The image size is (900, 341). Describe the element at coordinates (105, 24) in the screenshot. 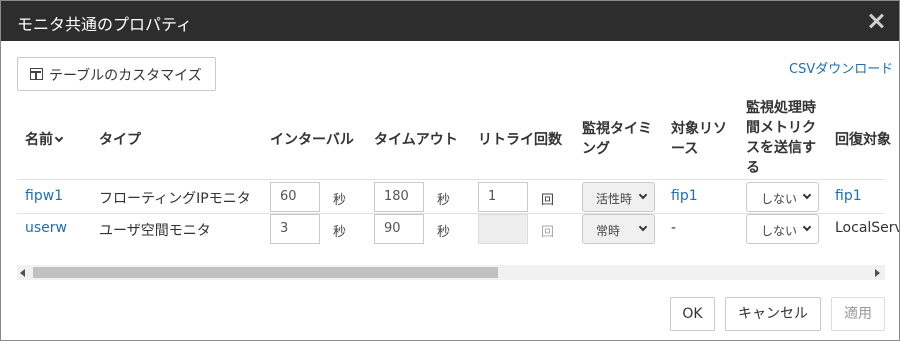

I see `dialog-title: モニタ共通のプロパティ` at that location.